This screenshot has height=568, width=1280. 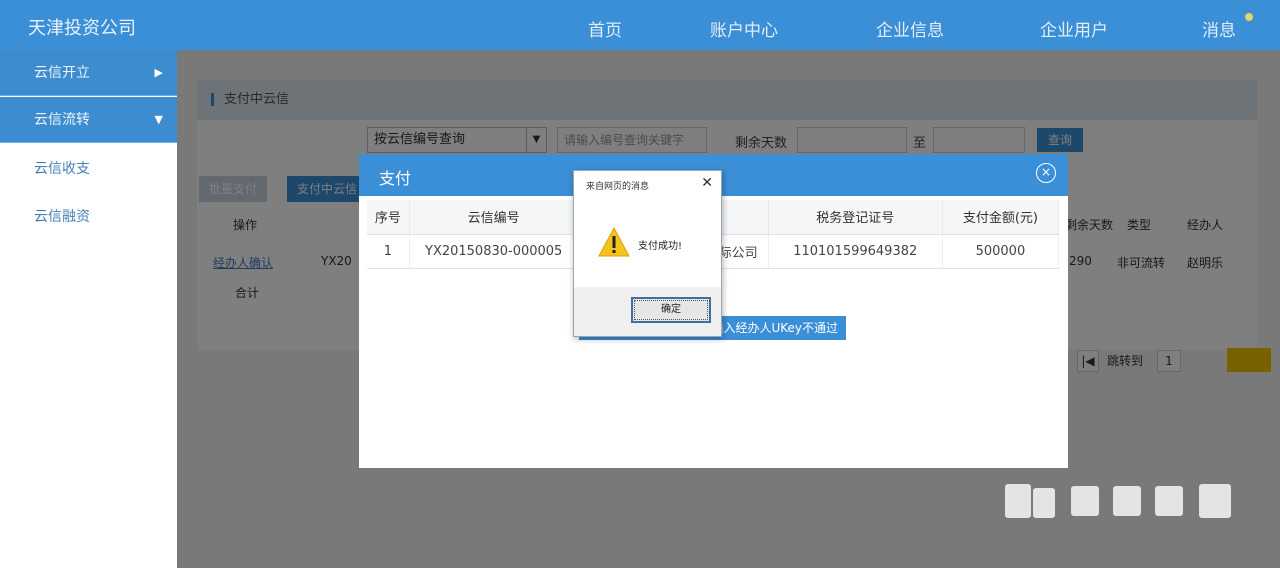 I want to click on top-header: 天津投资公司 首页 账户中心 企业信息 企业用户 消息, so click(x=640, y=25).